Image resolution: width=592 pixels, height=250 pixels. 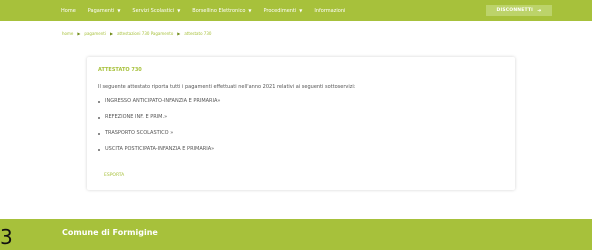 I want to click on service-label: REFEZIONE INF. E PRIM.», so click(x=136, y=117).